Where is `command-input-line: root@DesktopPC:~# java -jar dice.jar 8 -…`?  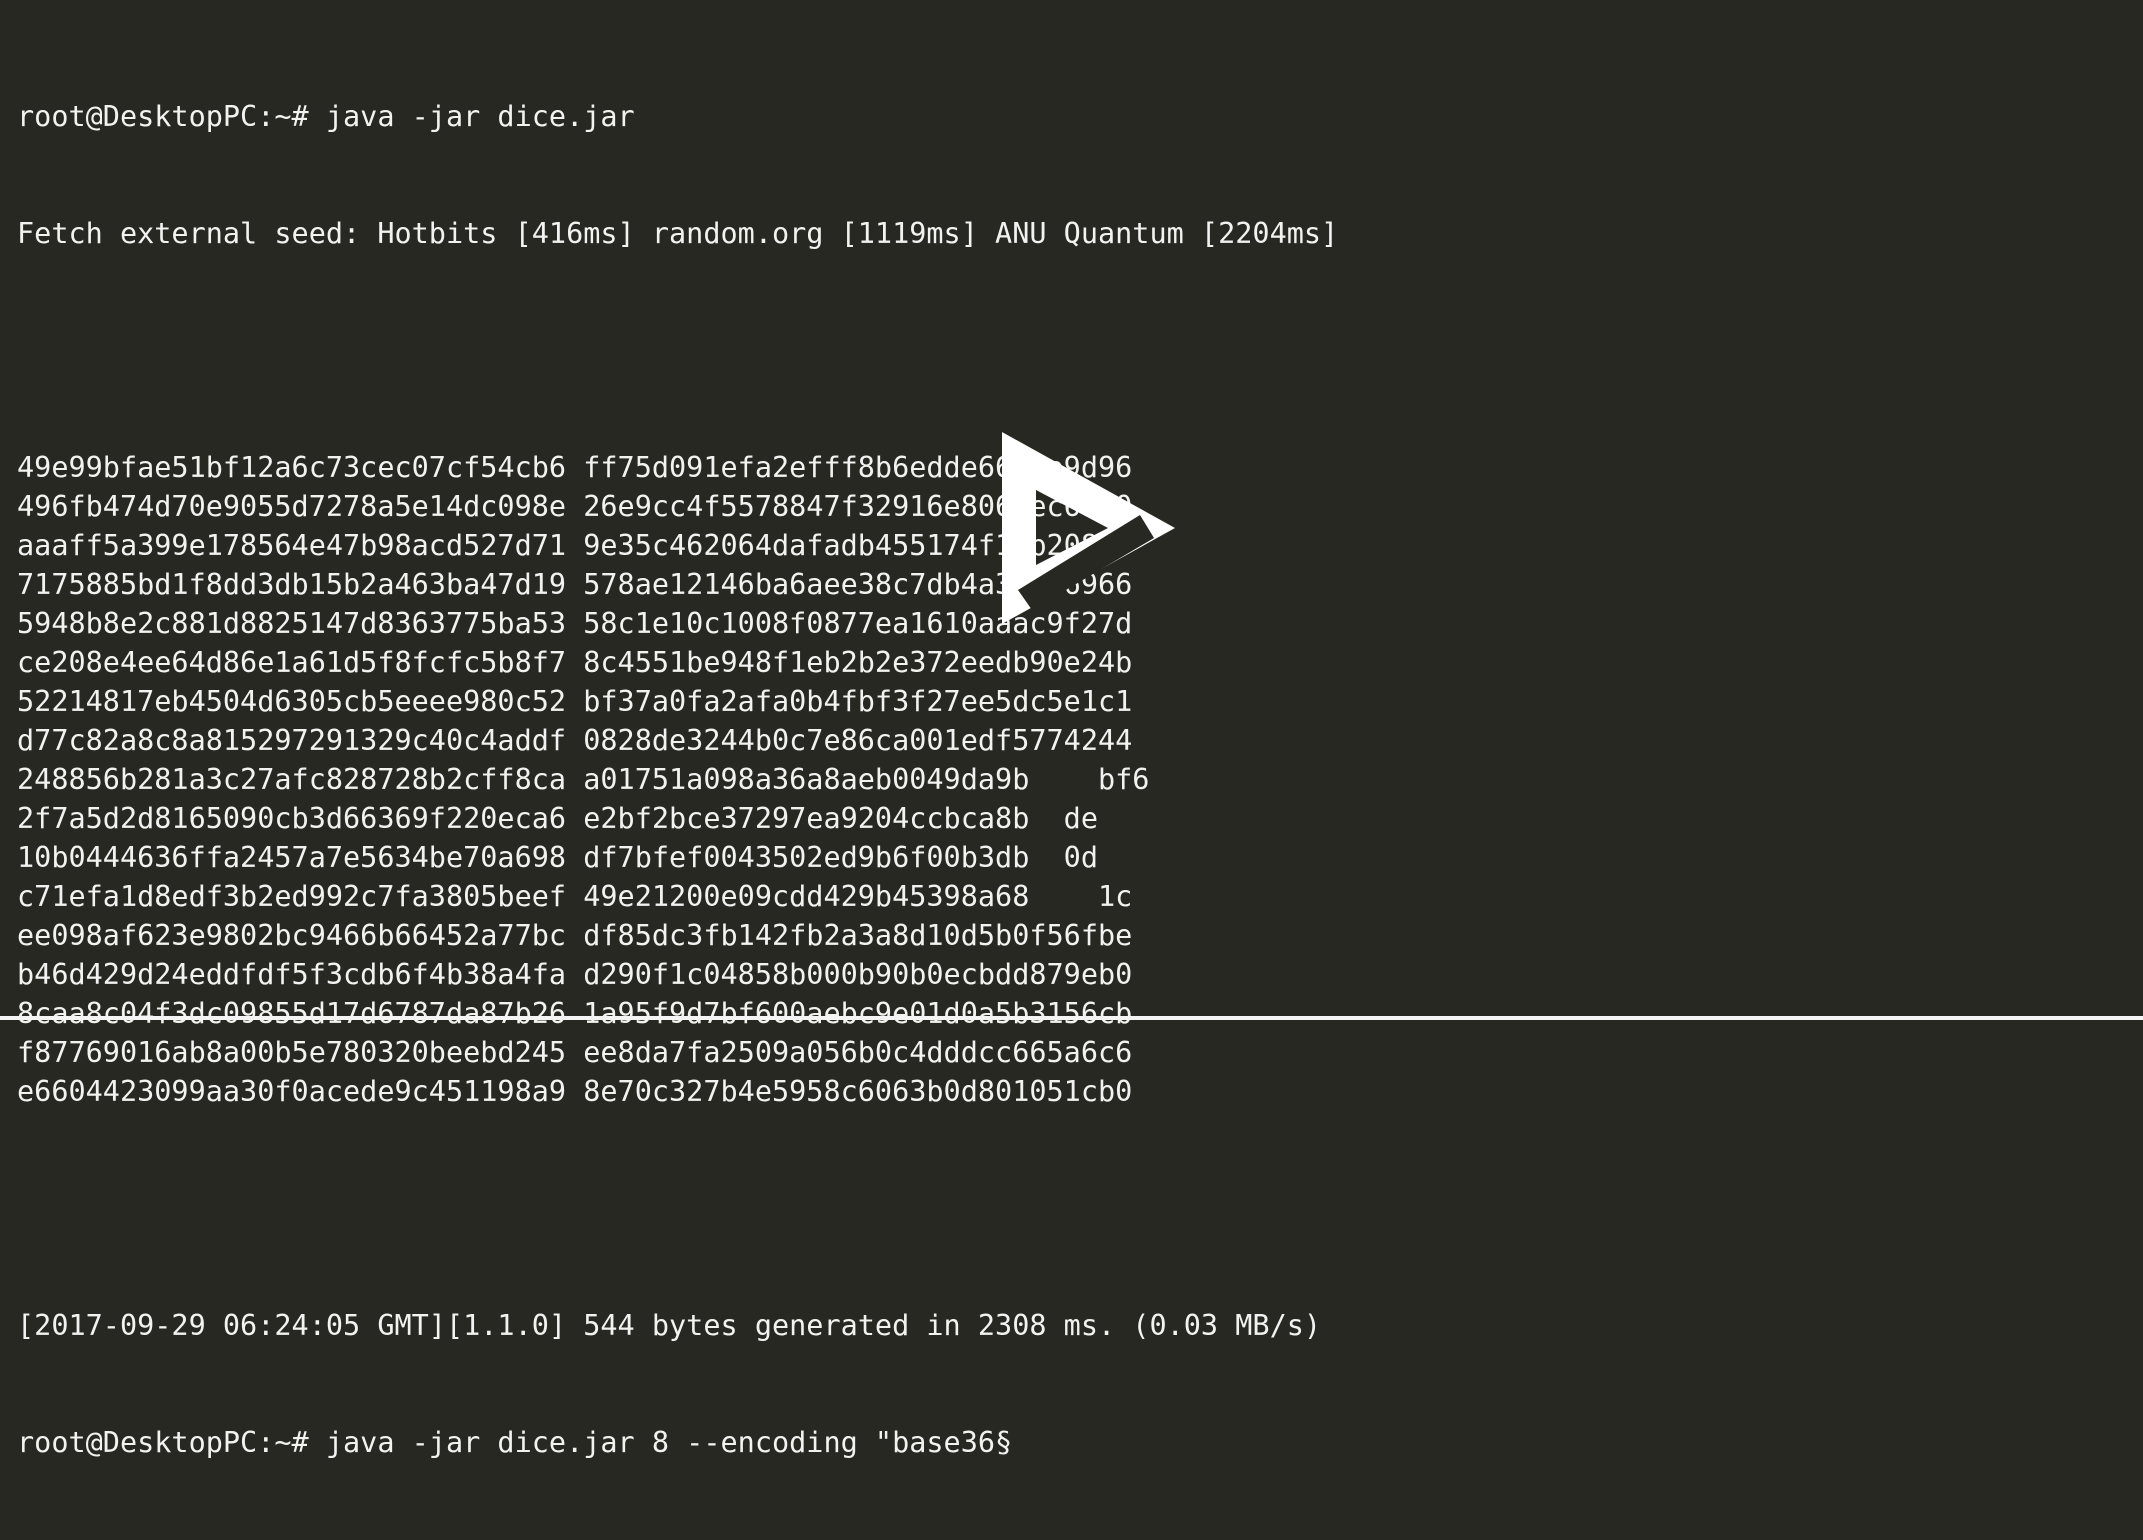
command-input-line: root@DesktopPC:~# java -jar dice.jar 8 -… is located at coordinates (677, 1442).